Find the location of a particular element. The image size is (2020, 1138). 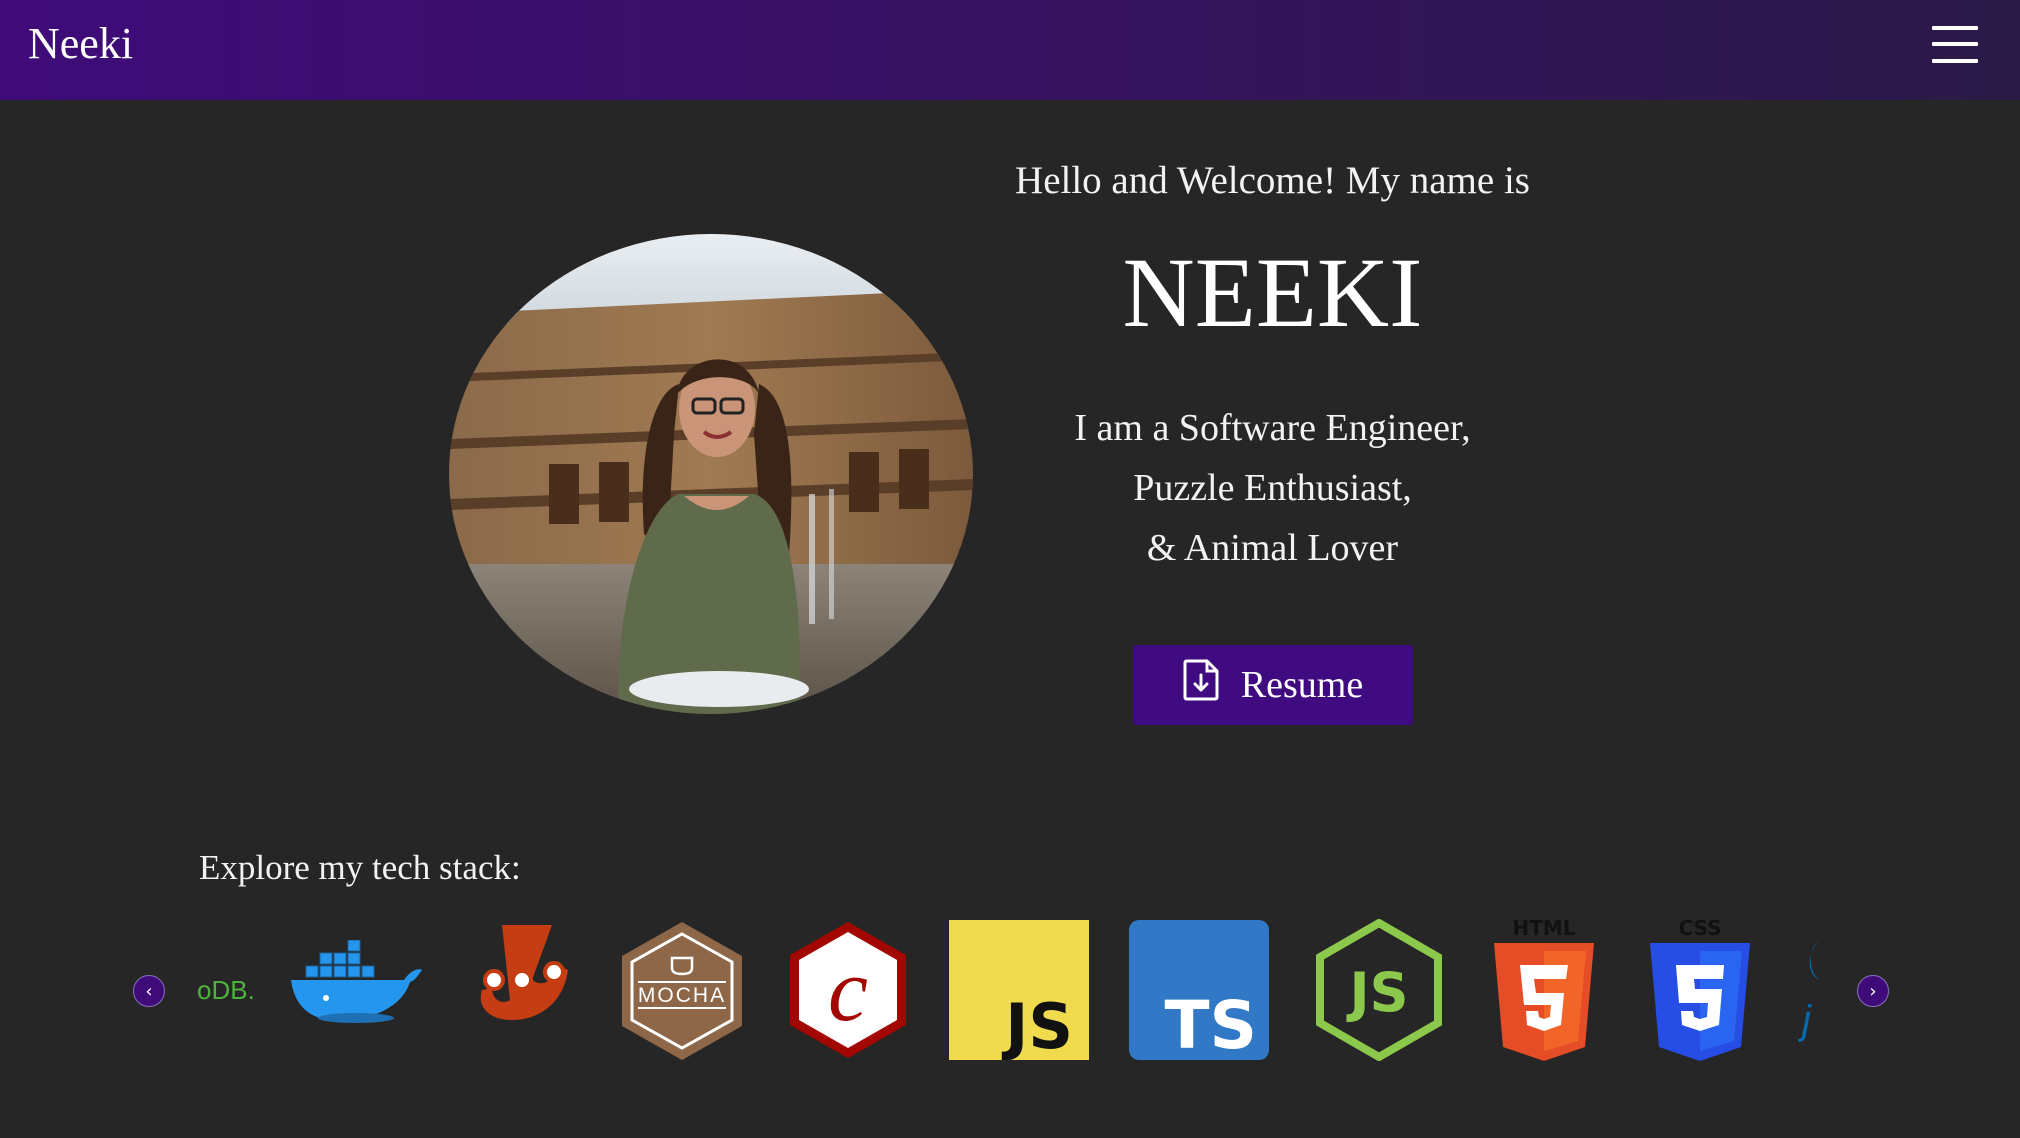

mocha-logo-text: MOCHA is located at coordinates (682, 995).